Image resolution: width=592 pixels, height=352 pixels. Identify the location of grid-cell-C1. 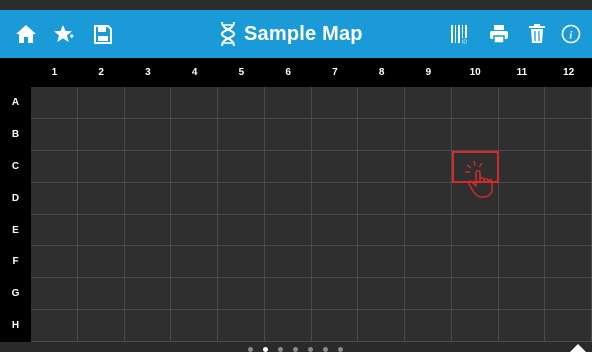
(54, 166).